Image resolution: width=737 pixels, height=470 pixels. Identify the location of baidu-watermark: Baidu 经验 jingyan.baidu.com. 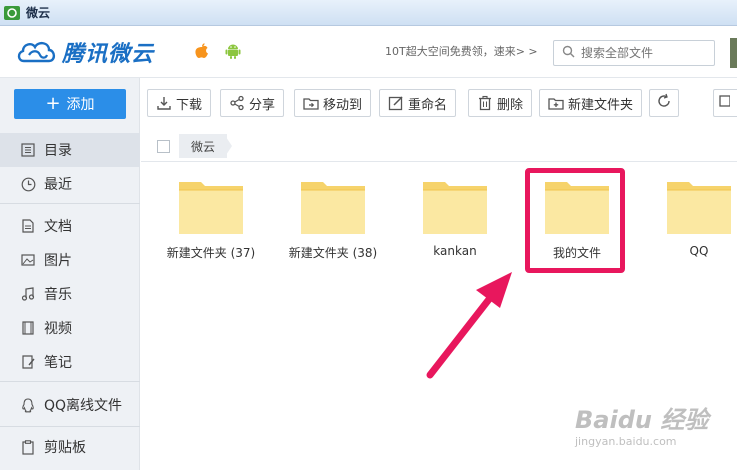
(641, 424).